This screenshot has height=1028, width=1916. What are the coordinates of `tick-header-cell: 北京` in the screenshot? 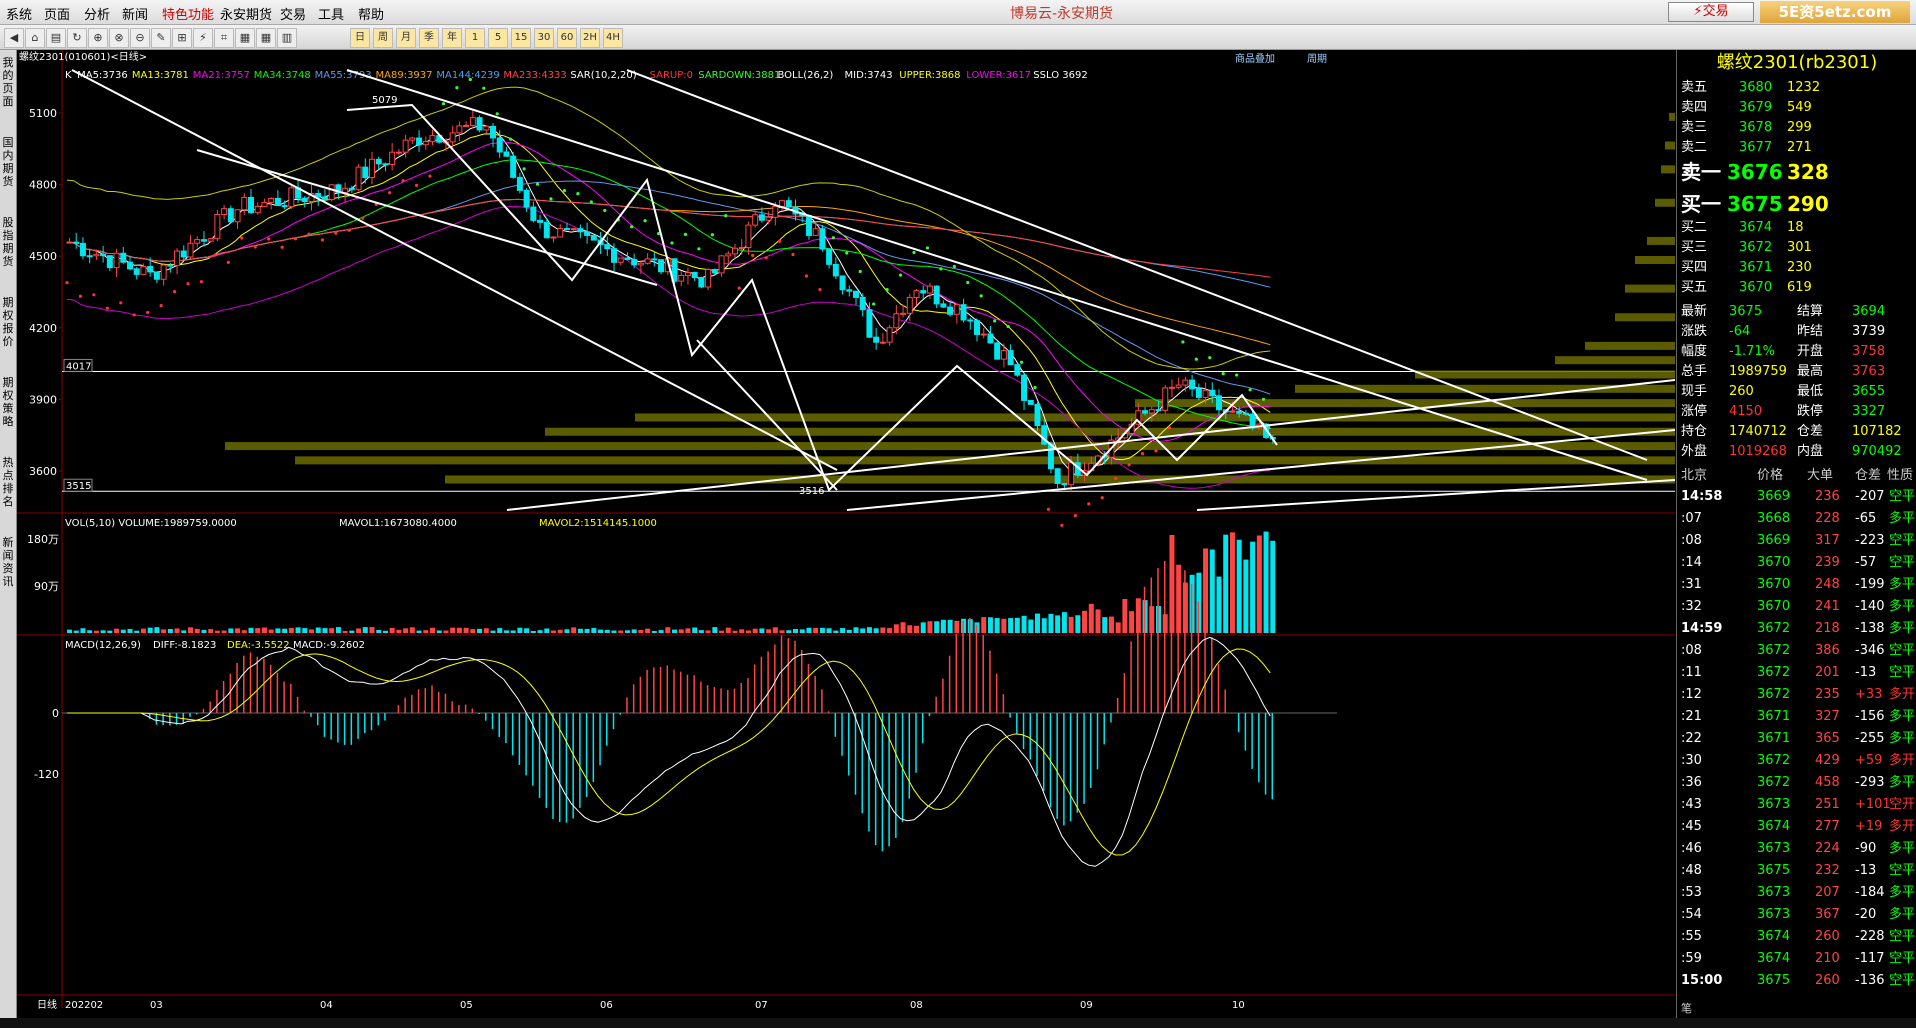 It's located at (1694, 475).